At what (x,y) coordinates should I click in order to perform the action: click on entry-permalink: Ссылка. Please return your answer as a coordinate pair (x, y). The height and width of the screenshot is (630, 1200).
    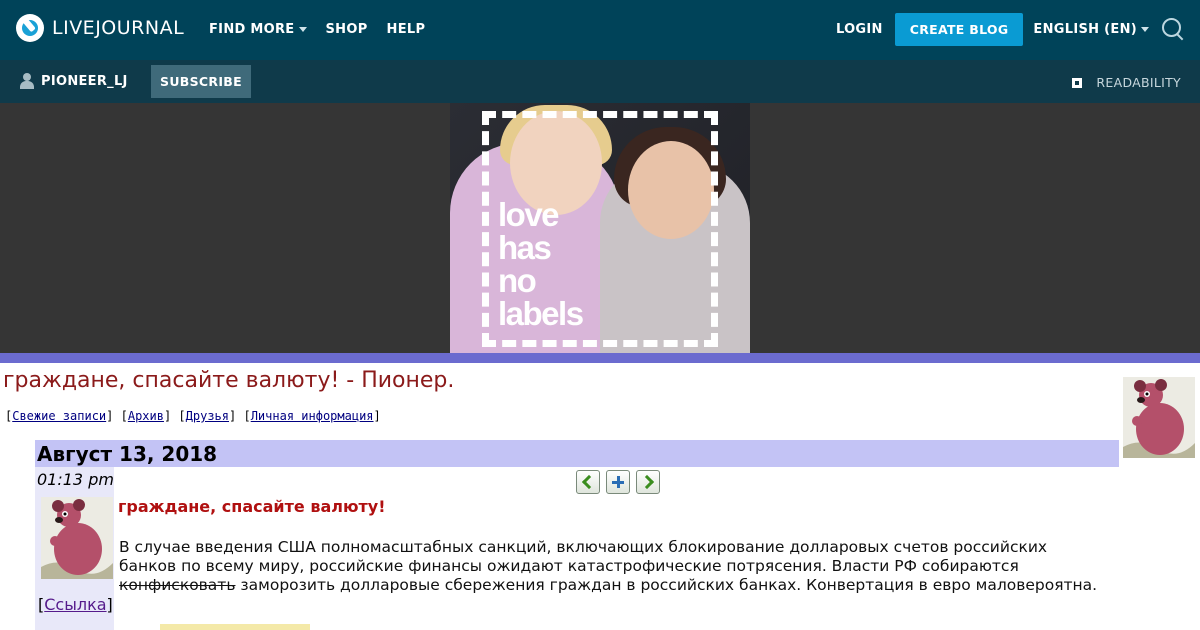
    Looking at the image, I should click on (75, 604).